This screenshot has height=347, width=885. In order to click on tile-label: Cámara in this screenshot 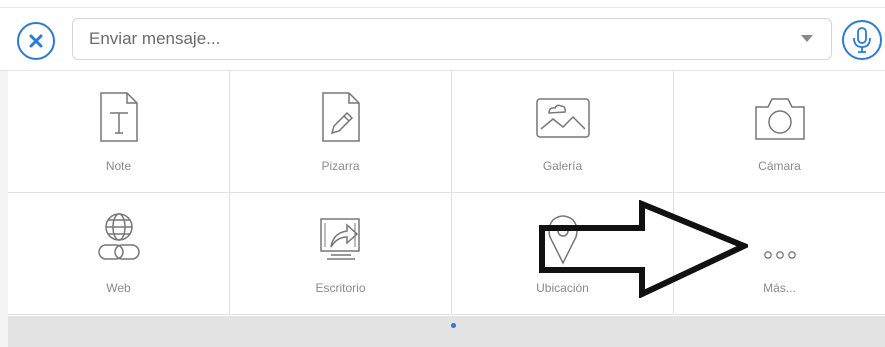, I will do `click(779, 166)`.